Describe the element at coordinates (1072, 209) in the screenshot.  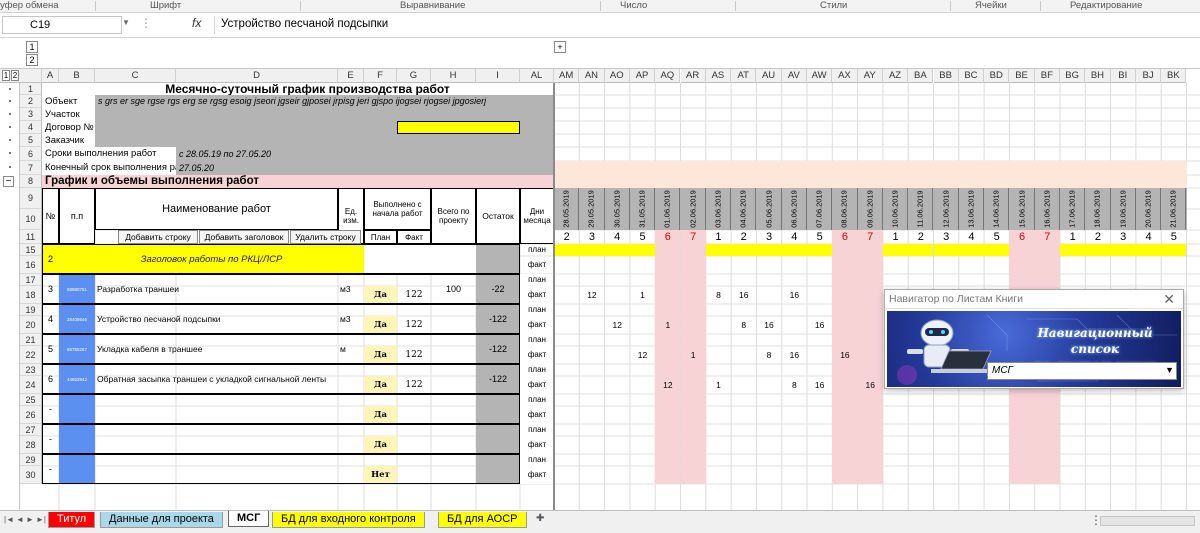
I see `date-label: 17.06.2019` at that location.